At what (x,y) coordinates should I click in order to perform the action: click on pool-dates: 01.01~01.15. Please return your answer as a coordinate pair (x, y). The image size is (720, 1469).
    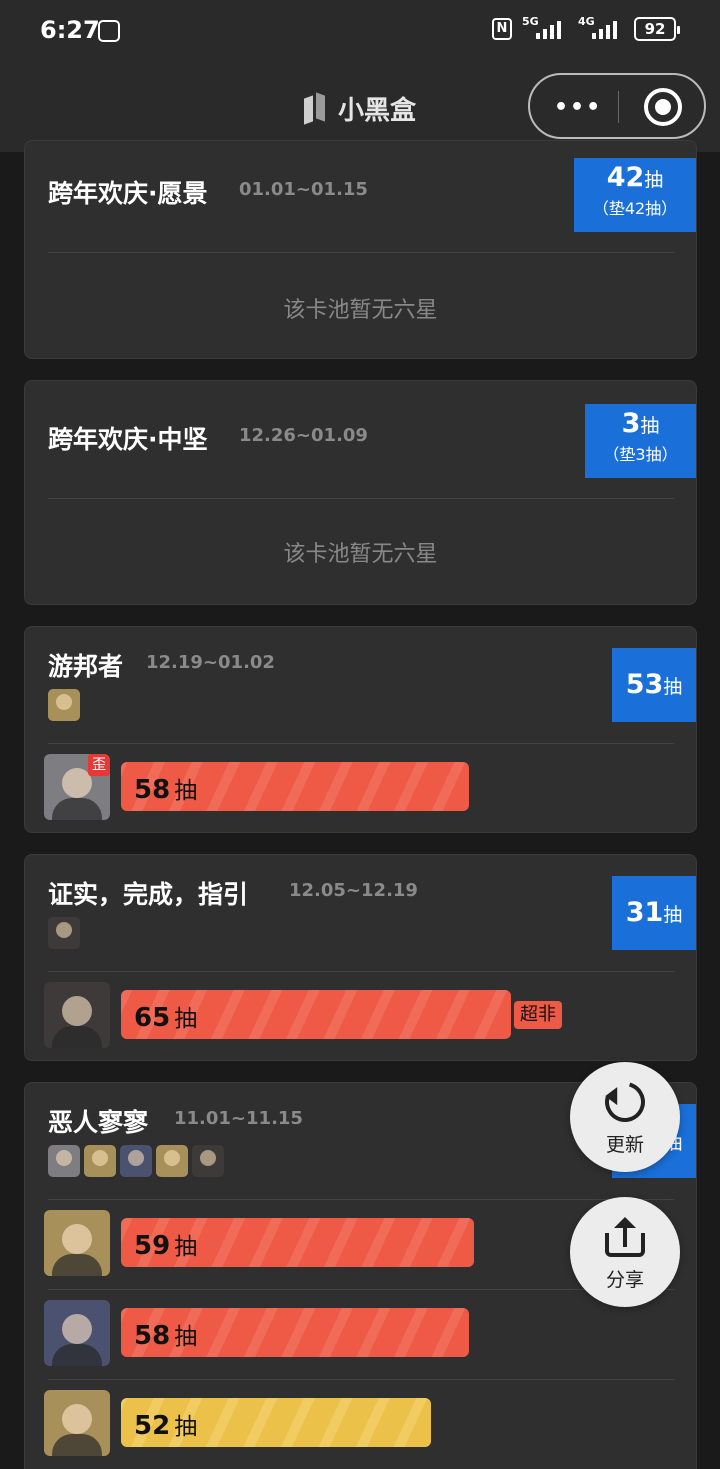
    Looking at the image, I should click on (303, 189).